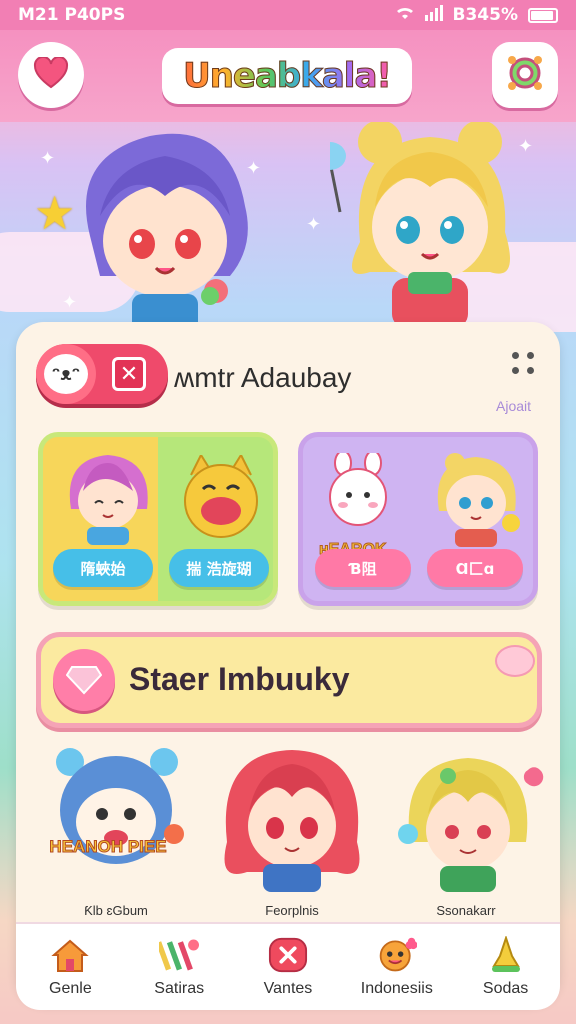 The height and width of the screenshot is (1024, 576). I want to click on feature-card-purple: ʜEAROK Ɓ阻 Ɑ匚ɑ, so click(418, 519).